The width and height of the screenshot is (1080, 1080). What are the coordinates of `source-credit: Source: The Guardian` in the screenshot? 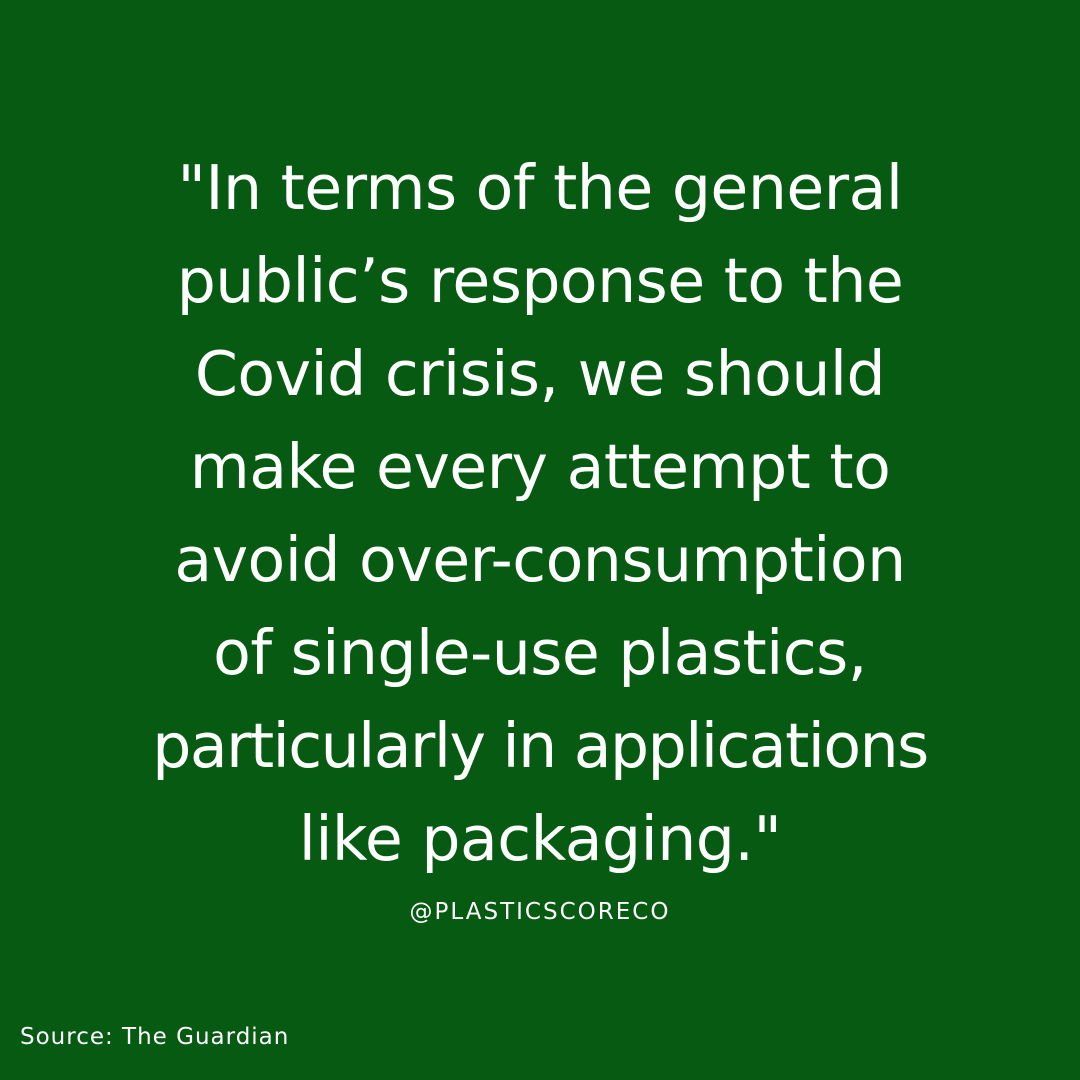 It's located at (155, 1037).